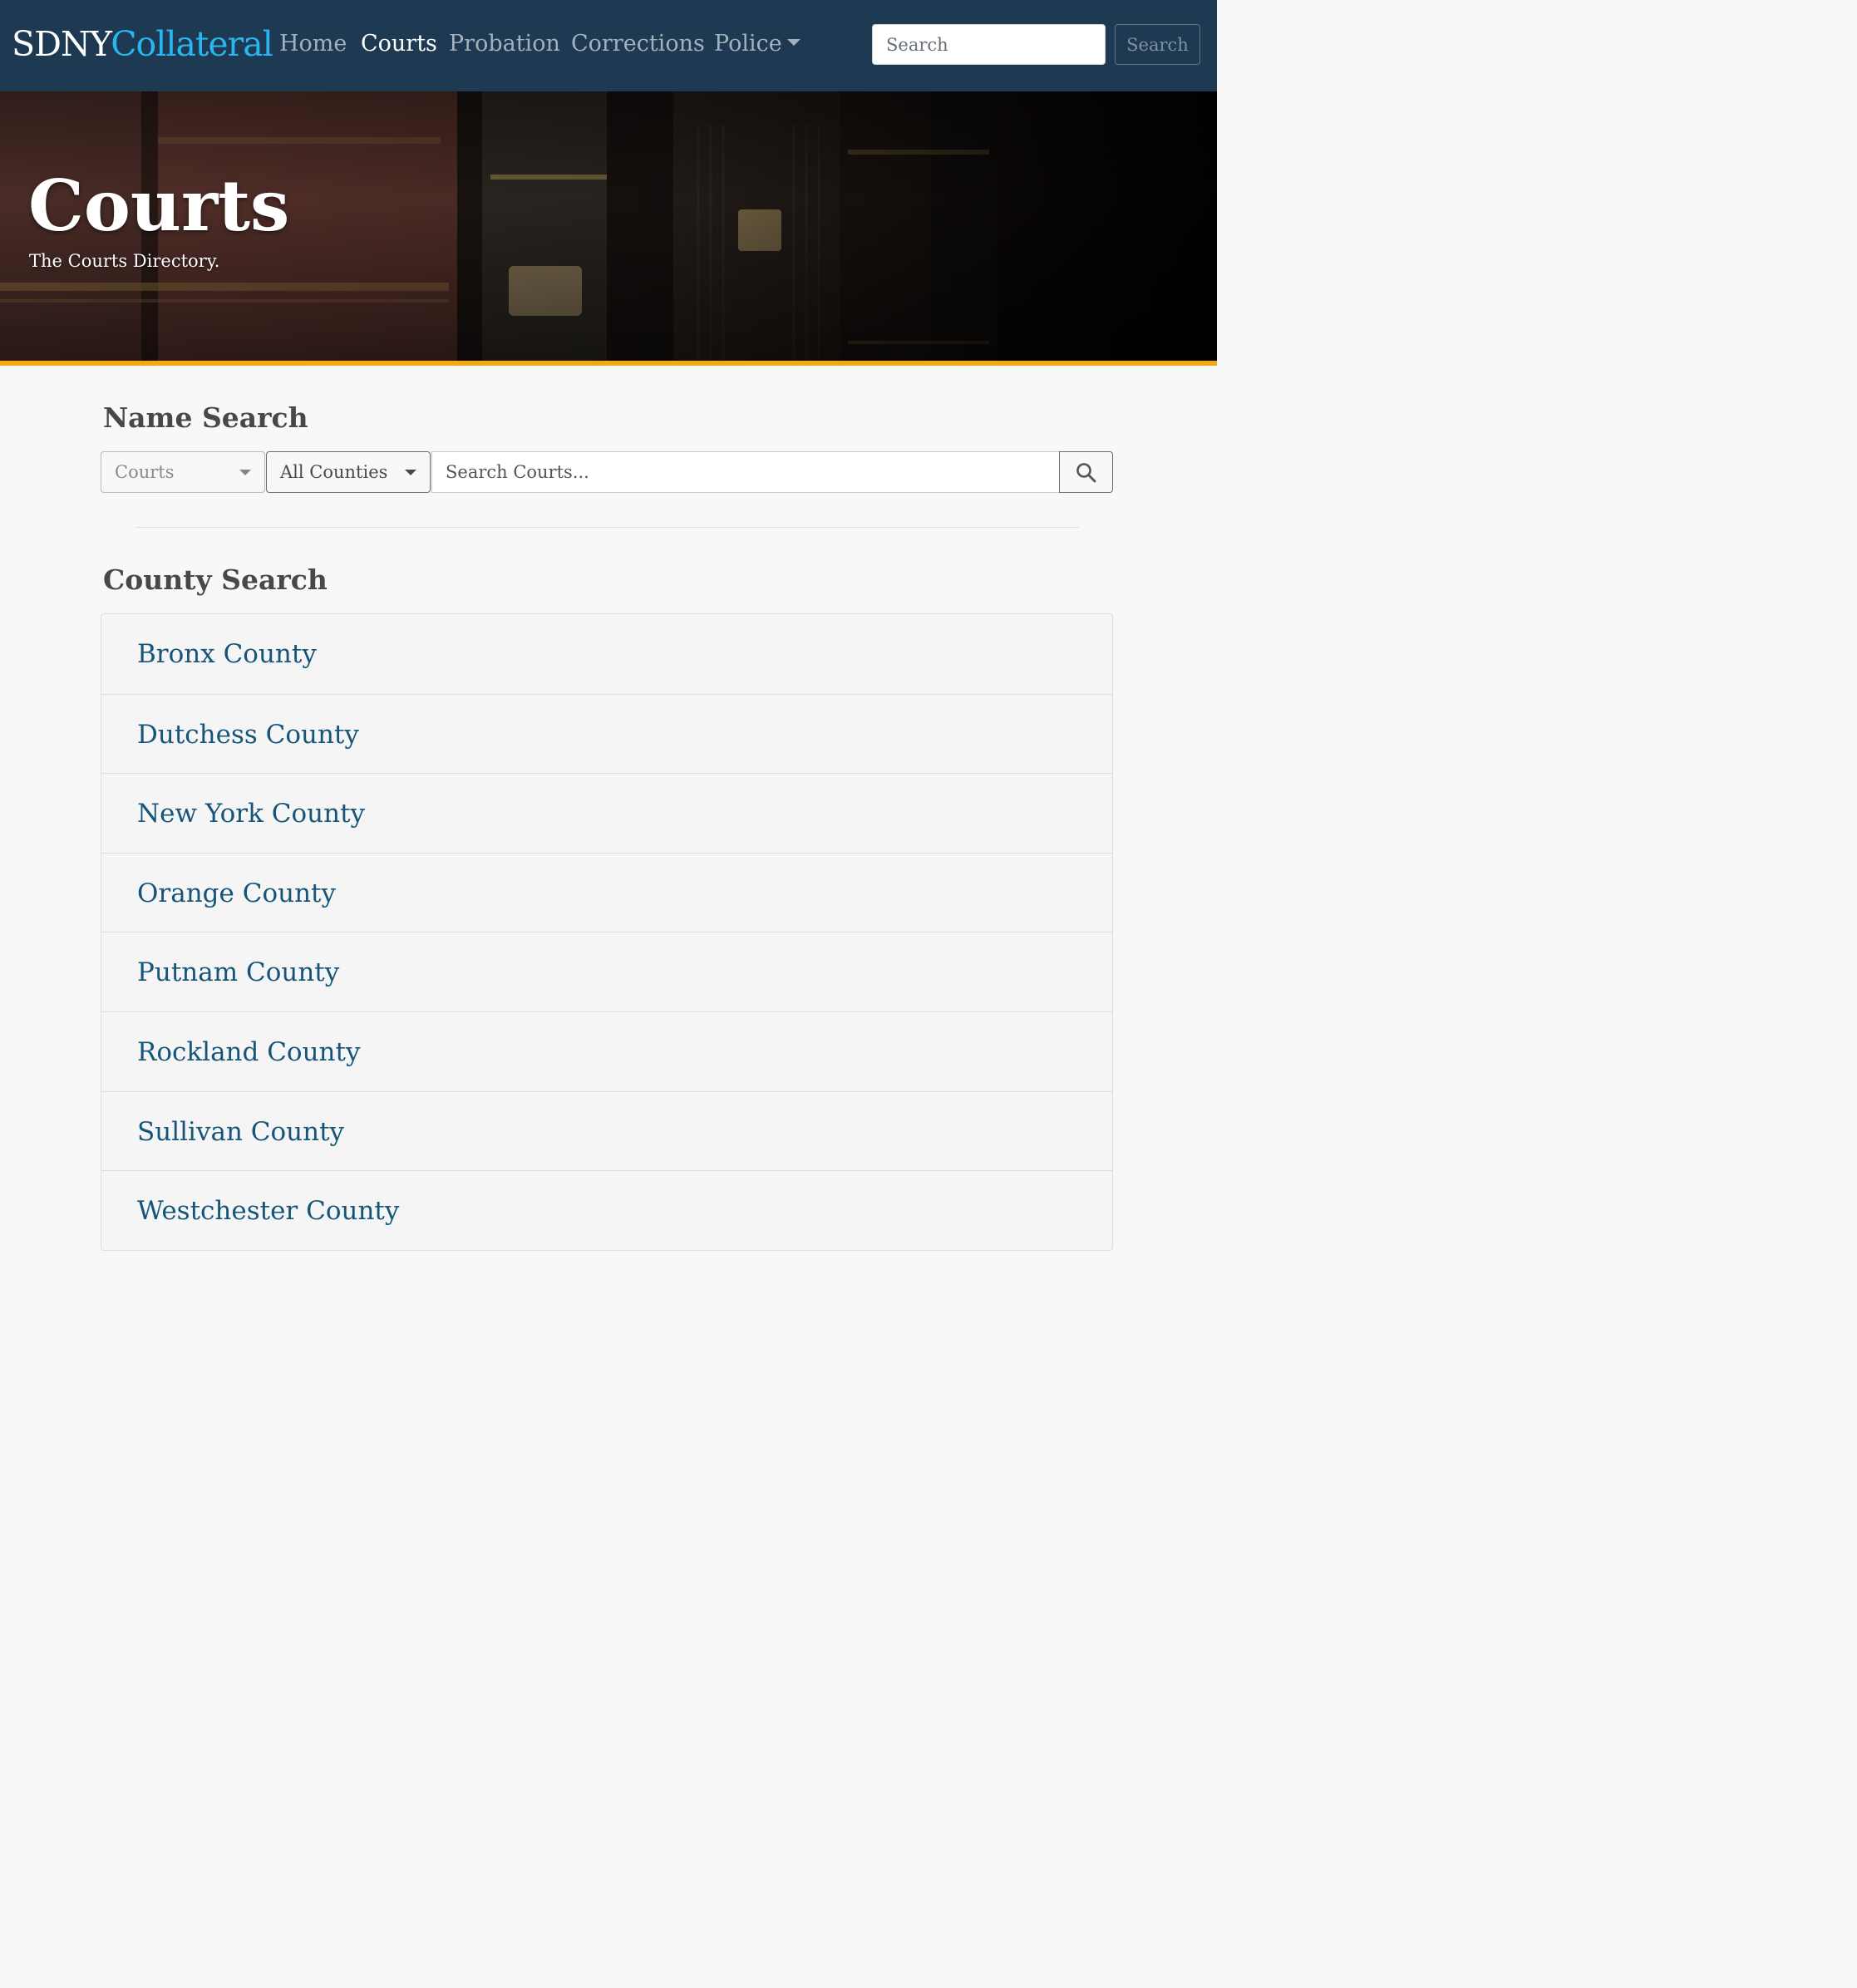  I want to click on brand-logo: SDNYCollateral, so click(142, 44).